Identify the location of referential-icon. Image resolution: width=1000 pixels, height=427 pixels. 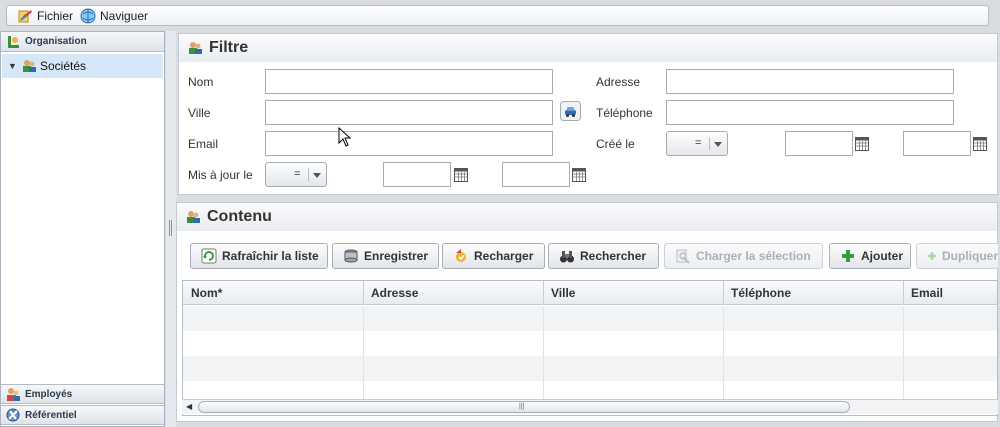
(13, 415).